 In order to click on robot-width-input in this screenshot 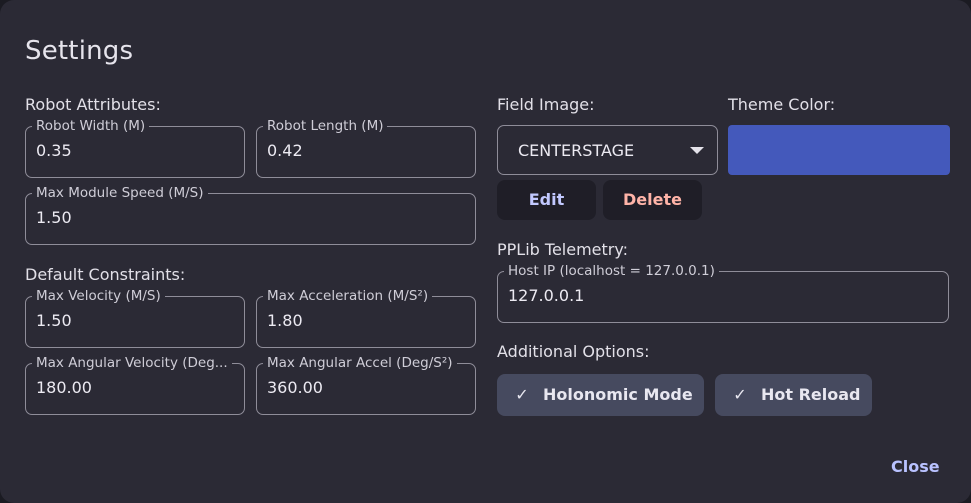, I will do `click(135, 150)`.